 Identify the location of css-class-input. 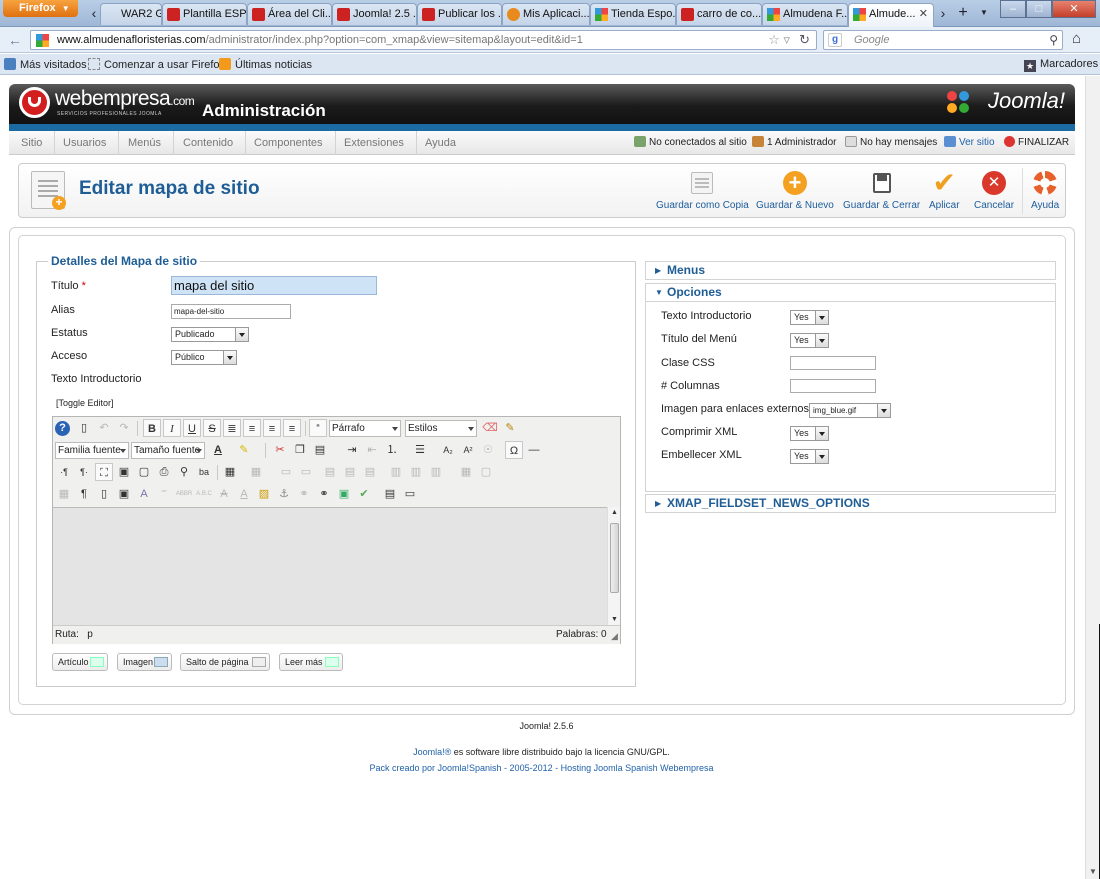
(833, 363).